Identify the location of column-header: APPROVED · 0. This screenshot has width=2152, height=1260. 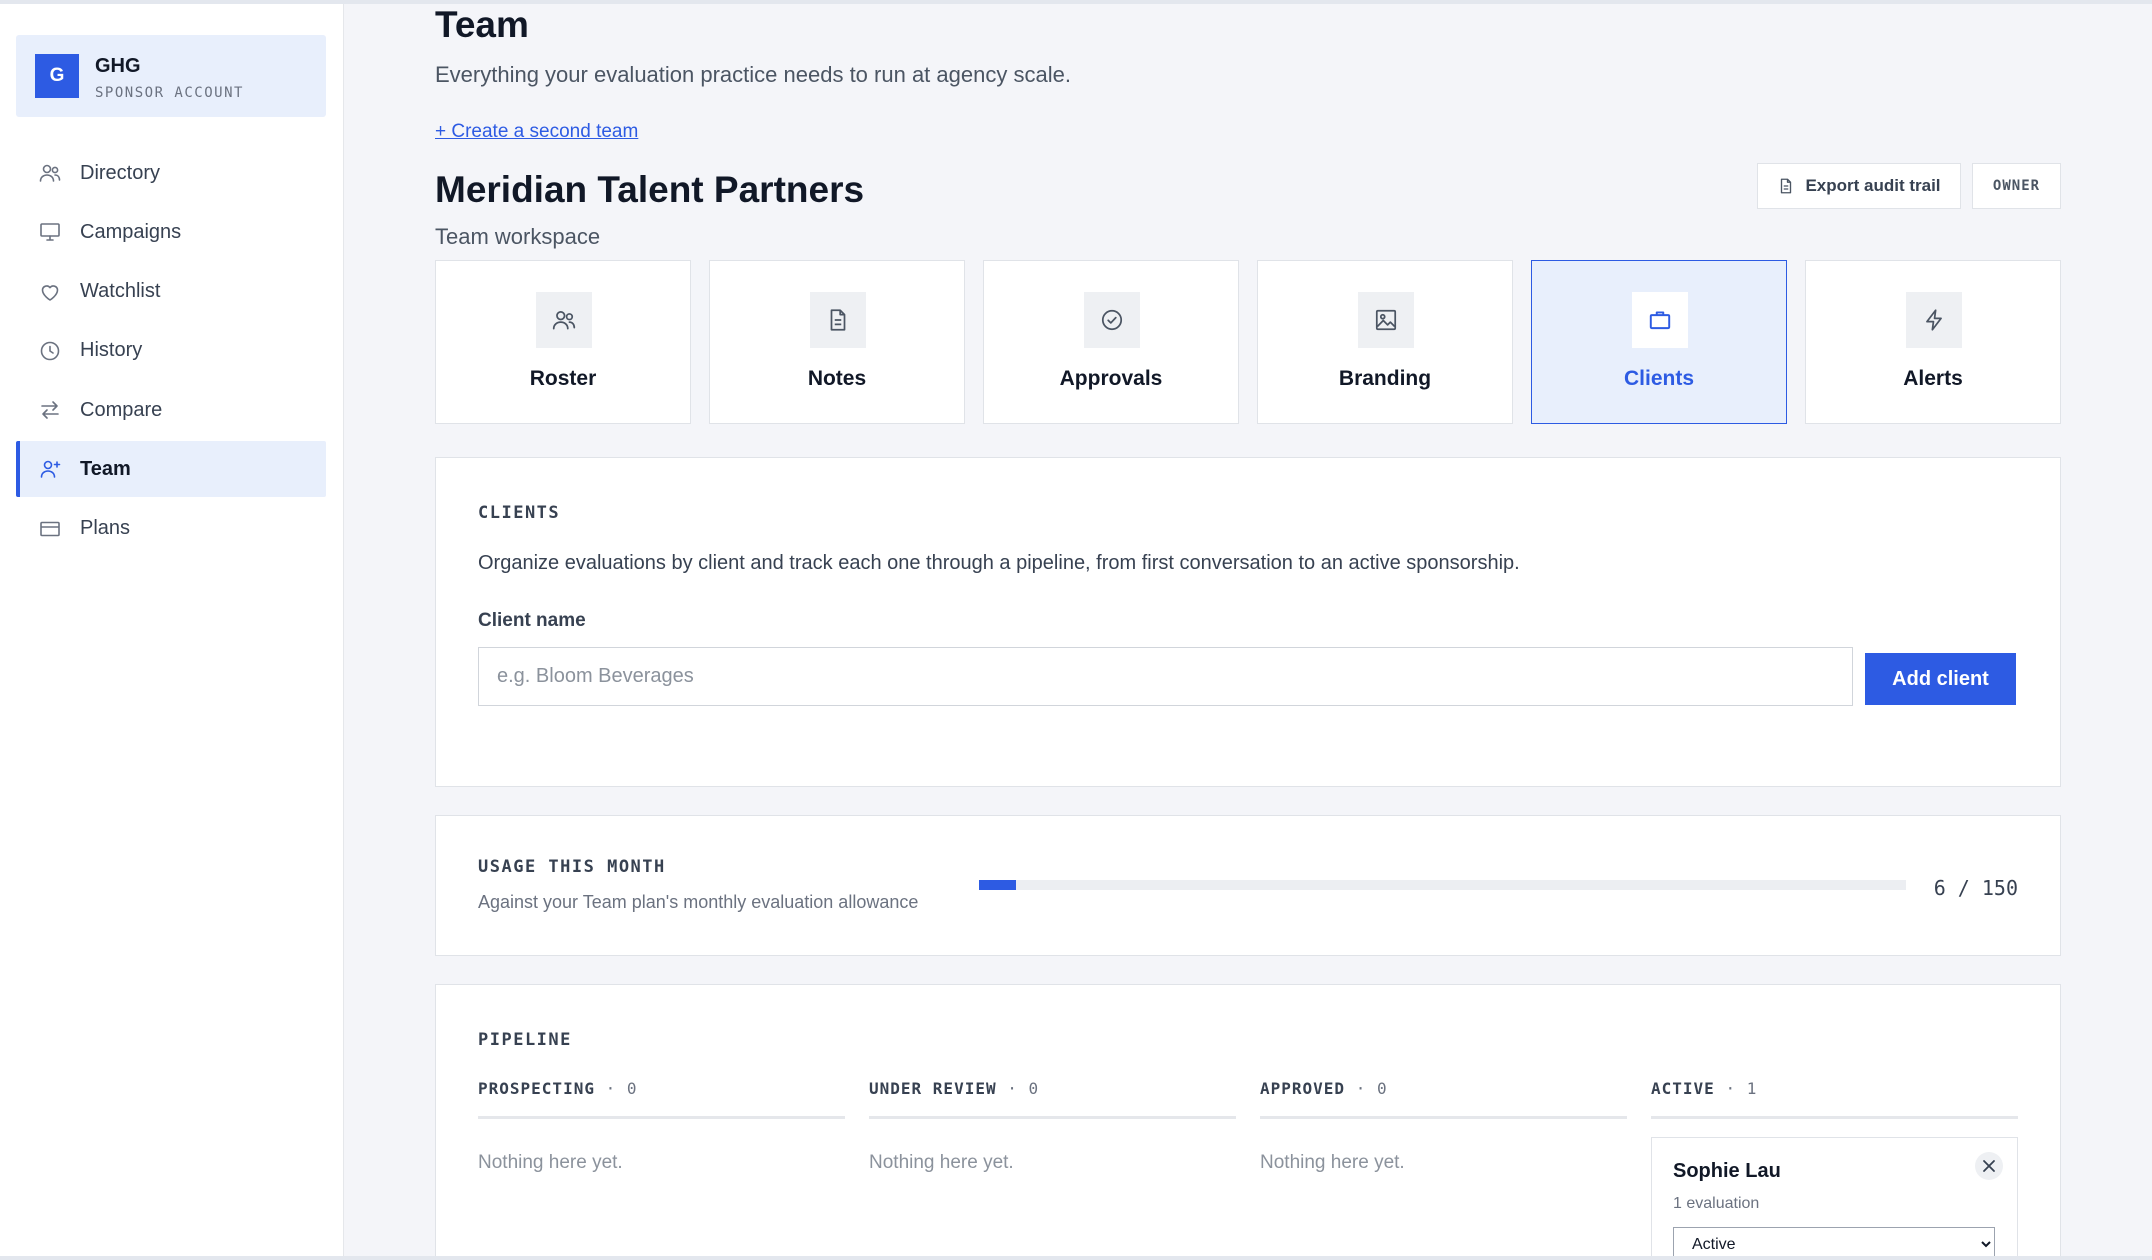
(1443, 1099).